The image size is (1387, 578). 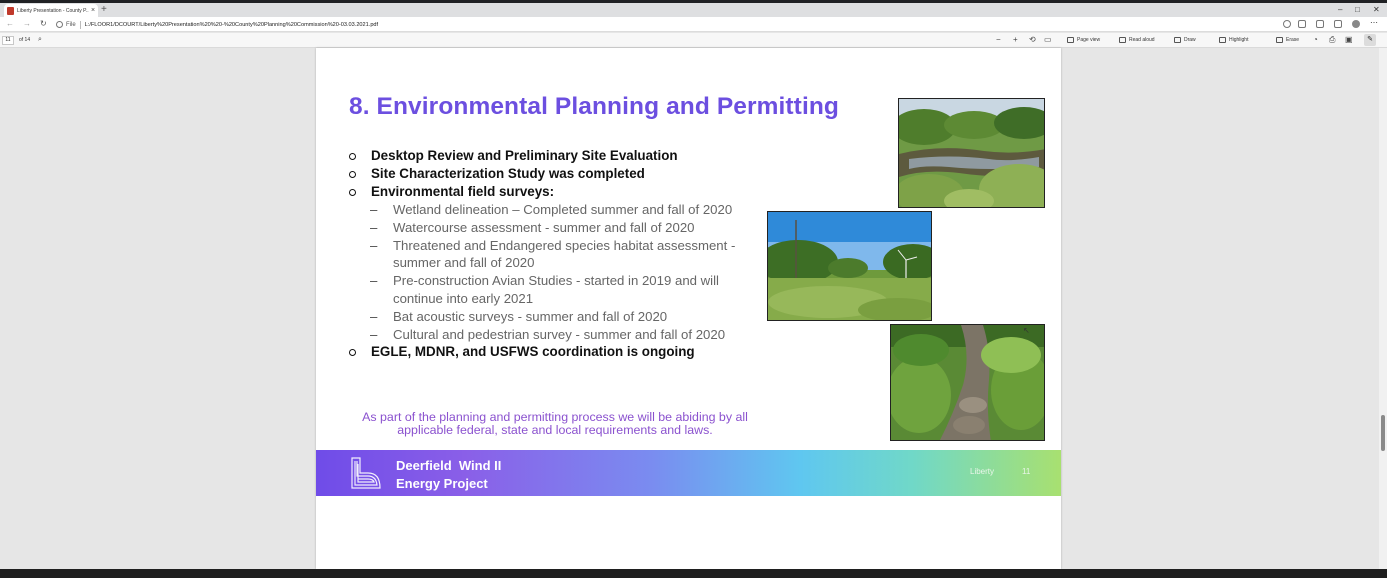 What do you see at coordinates (1279, 40) in the screenshot?
I see `erase-icon` at bounding box center [1279, 40].